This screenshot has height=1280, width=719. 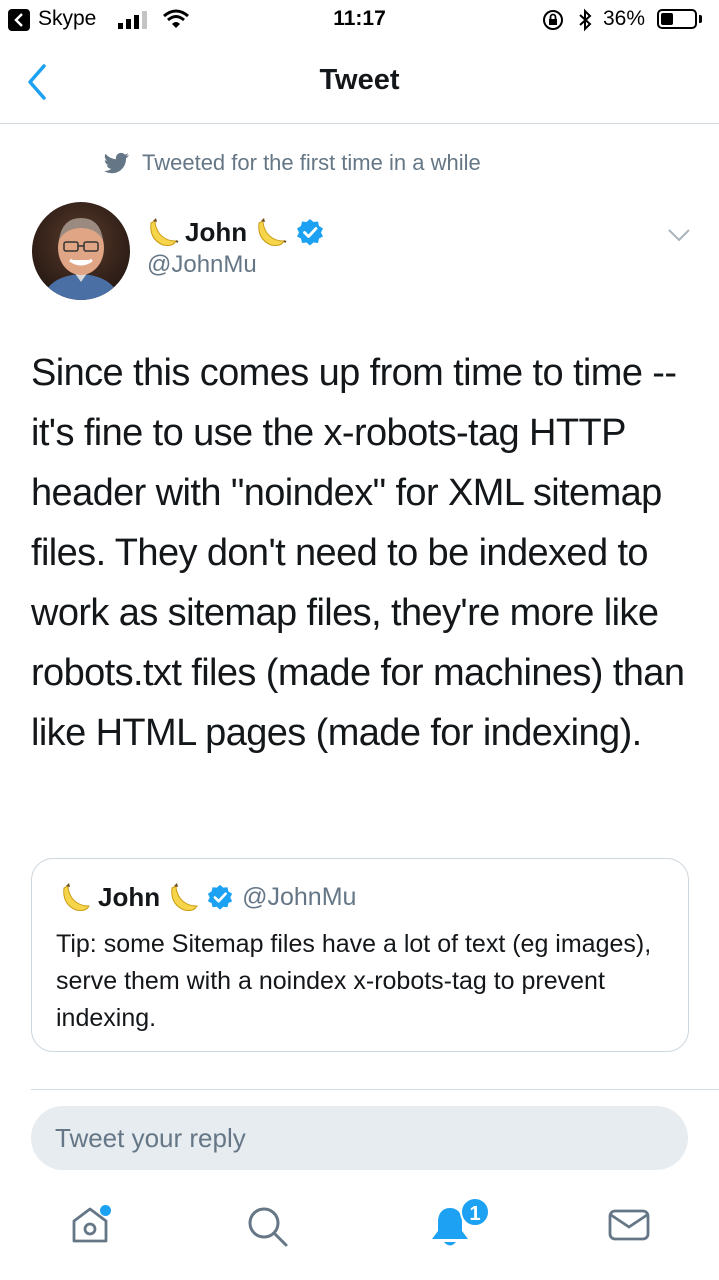 What do you see at coordinates (667, 19) in the screenshot?
I see `battery-level` at bounding box center [667, 19].